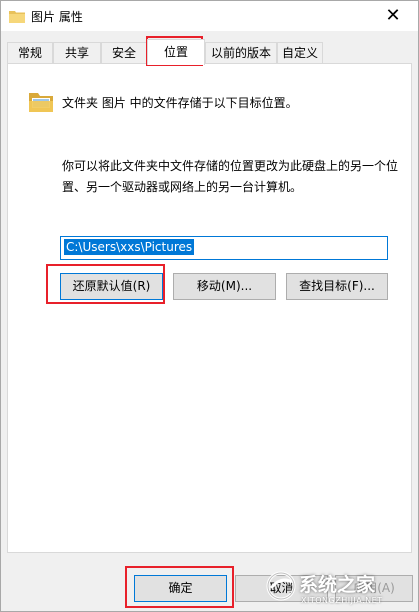  Describe the element at coordinates (393, 16) in the screenshot. I see `close-icon: ✕` at that location.